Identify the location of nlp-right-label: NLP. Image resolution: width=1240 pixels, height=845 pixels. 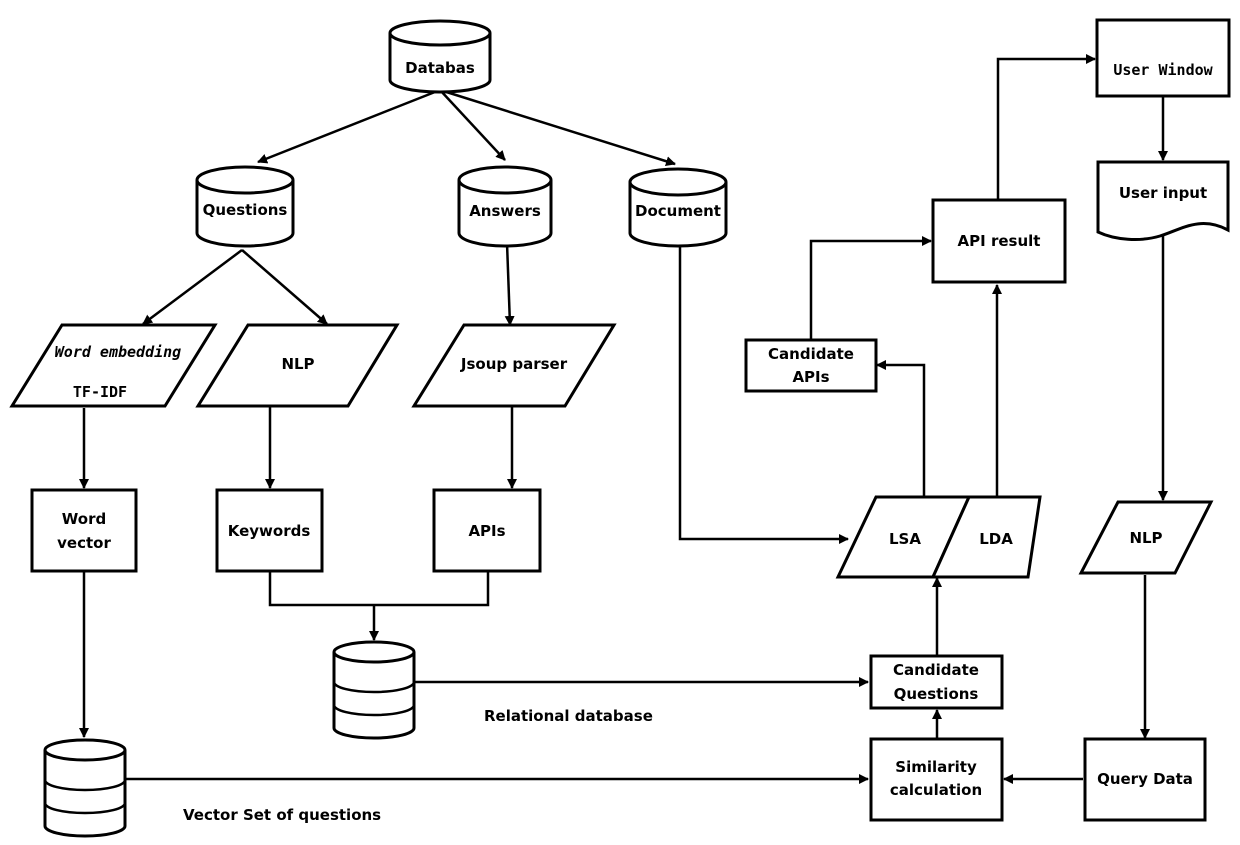
(1145, 538).